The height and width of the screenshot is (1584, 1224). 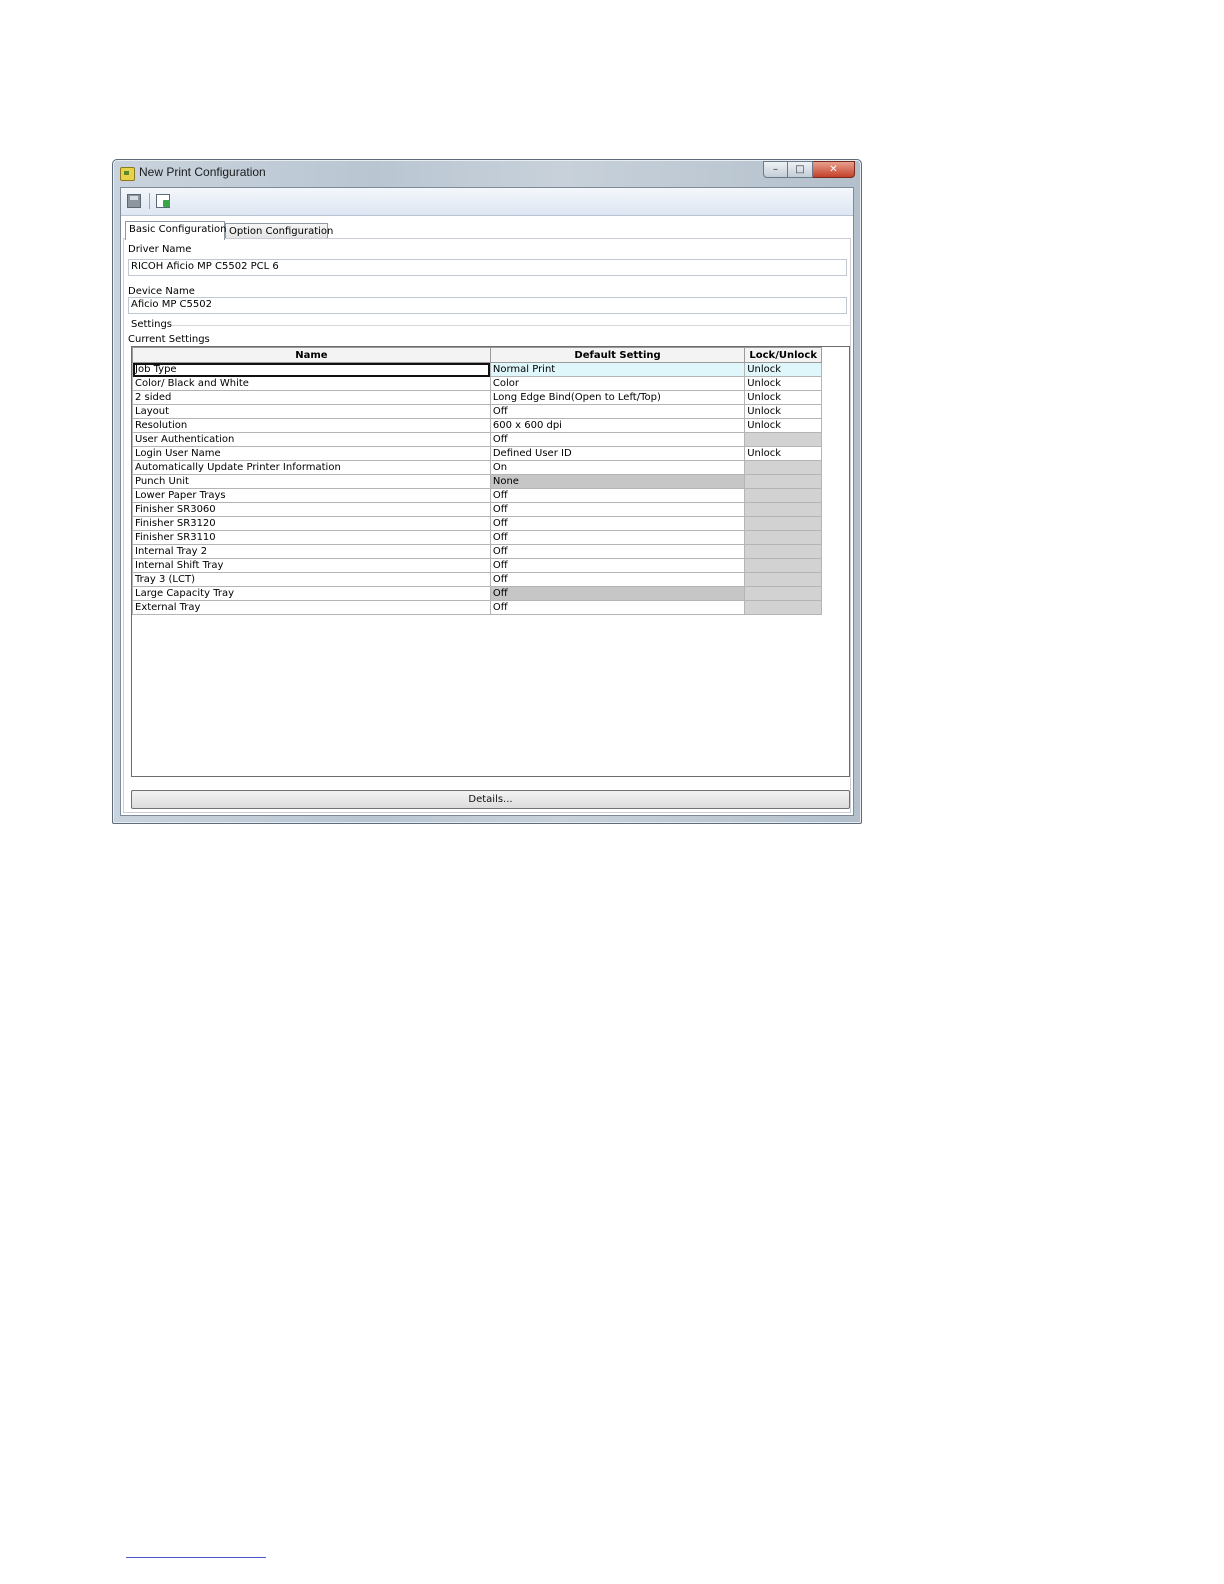 What do you see at coordinates (487, 202) in the screenshot?
I see `toolbar` at bounding box center [487, 202].